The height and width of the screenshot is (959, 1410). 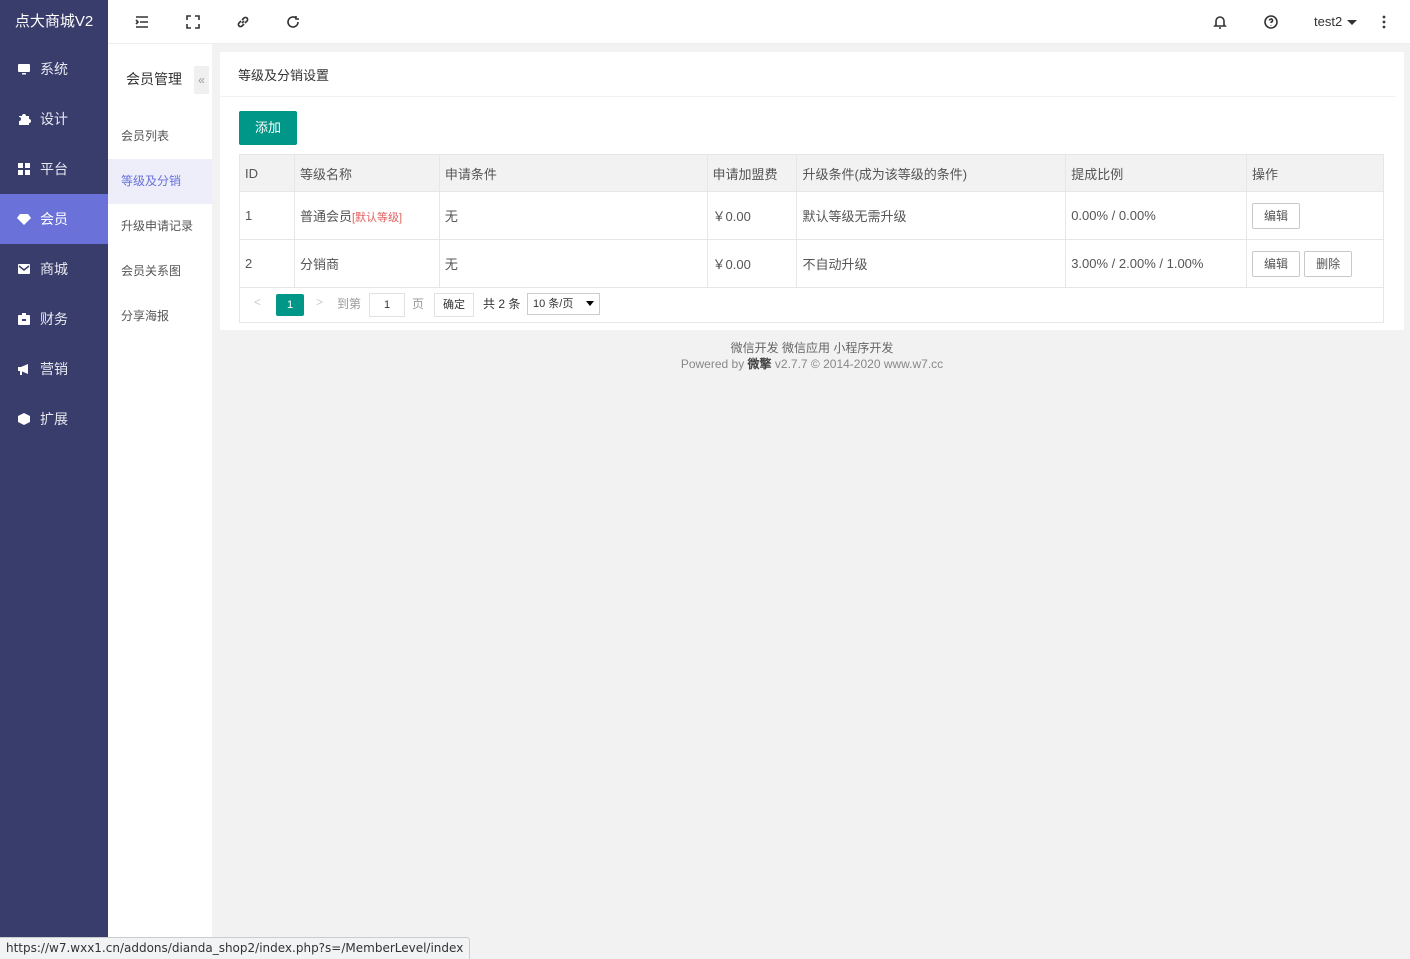 I want to click on nav-item-extension: 扩展, so click(x=54, y=419).